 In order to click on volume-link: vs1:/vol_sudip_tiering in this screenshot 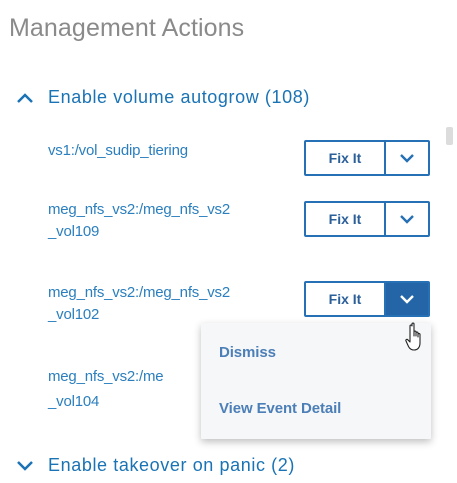, I will do `click(165, 151)`.